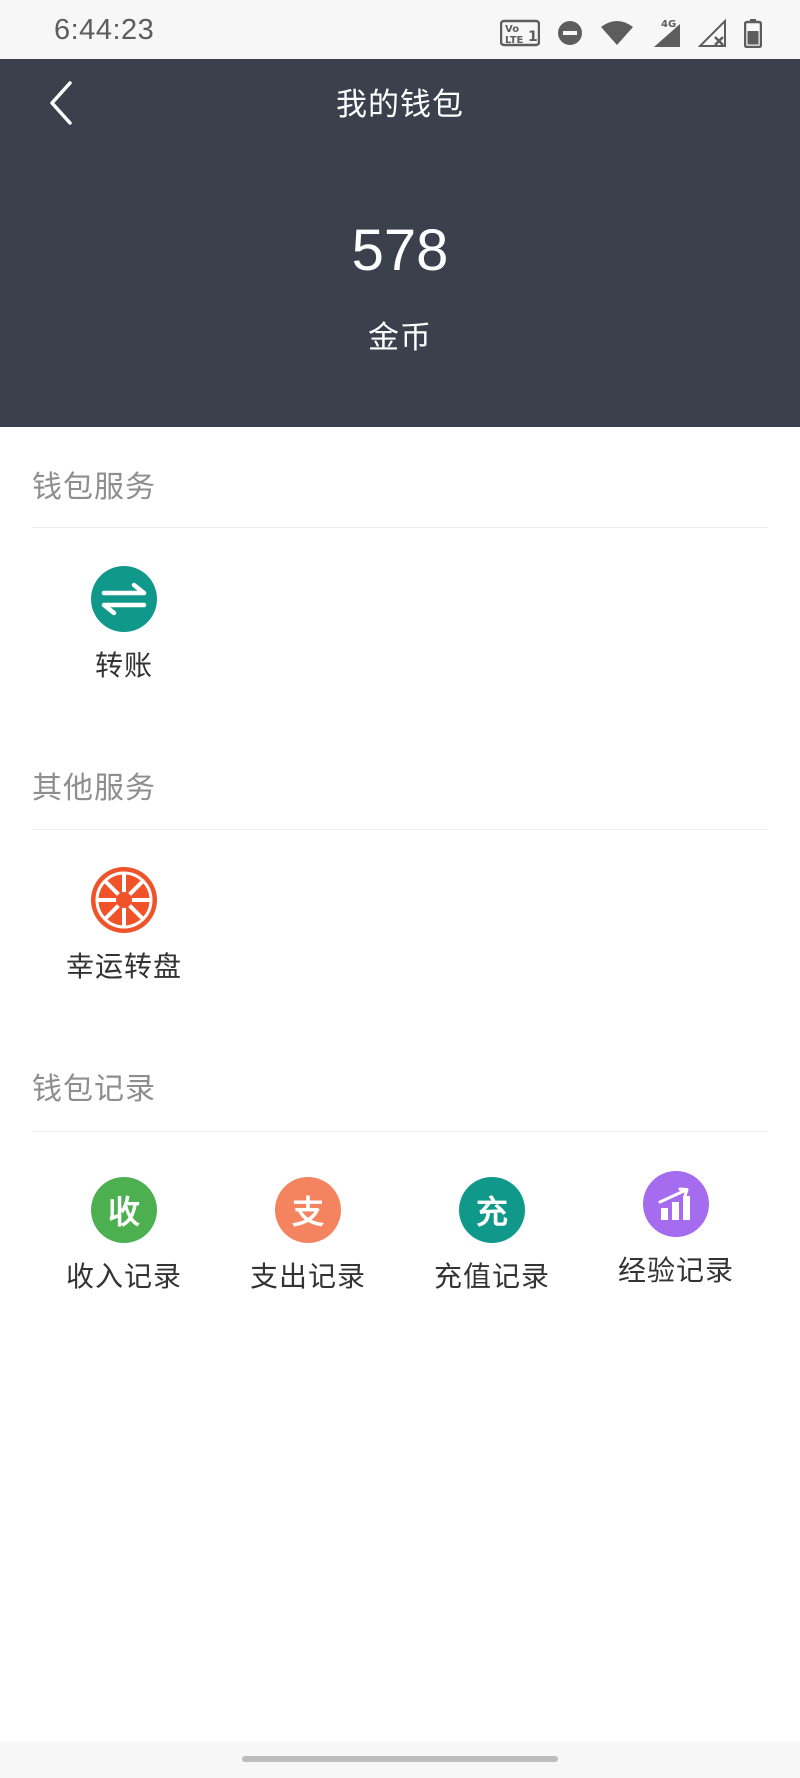 This screenshot has height=1778, width=800. I want to click on expense-records-button: 支 支出记录, so click(308, 1236).